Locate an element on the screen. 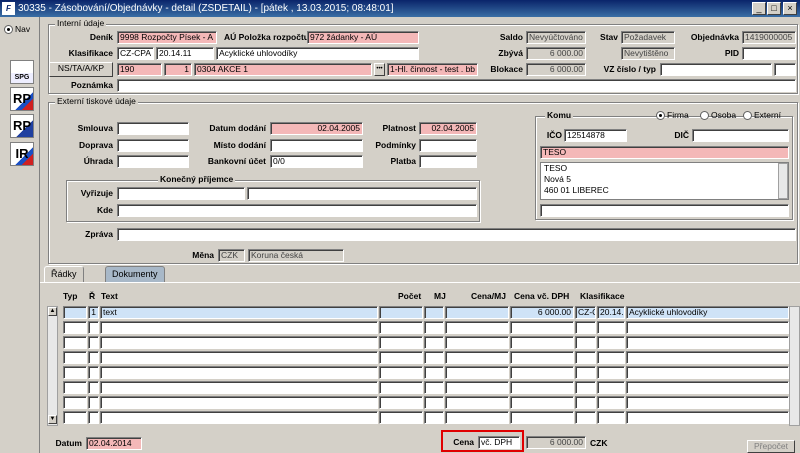 This screenshot has height=453, width=800. grid-left-scrollbar is located at coordinates (52, 366).